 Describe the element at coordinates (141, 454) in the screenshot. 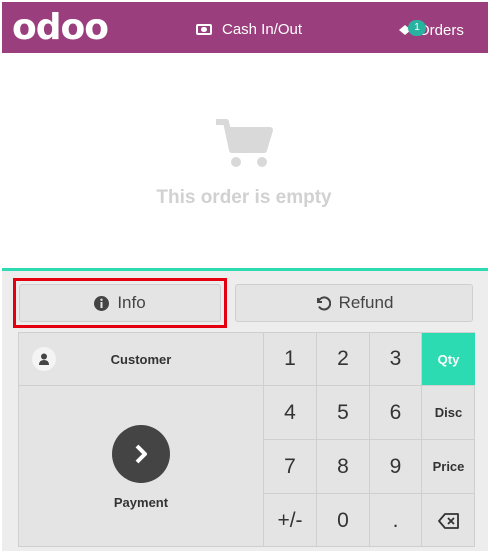

I see `chevron-right-icon` at that location.